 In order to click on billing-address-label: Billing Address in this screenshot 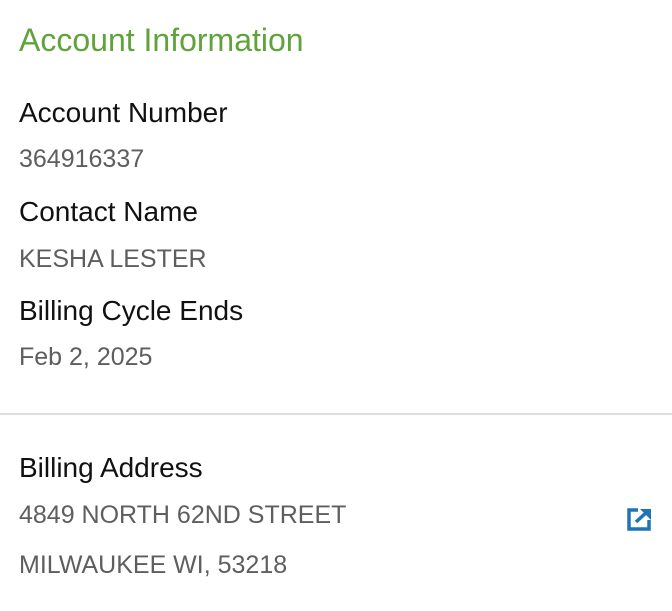, I will do `click(111, 467)`.